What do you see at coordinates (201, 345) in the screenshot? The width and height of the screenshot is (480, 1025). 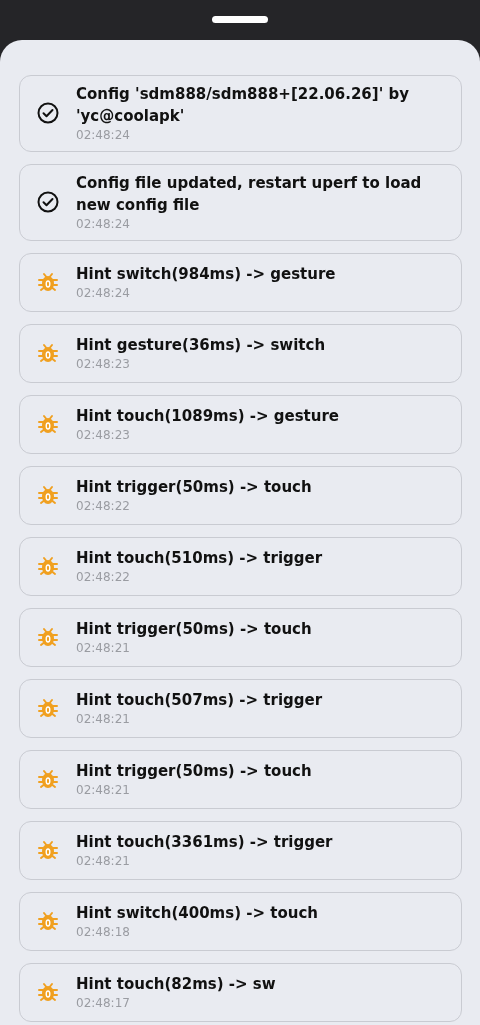 I see `log-message: Hint gesture(36ms) -> switch` at bounding box center [201, 345].